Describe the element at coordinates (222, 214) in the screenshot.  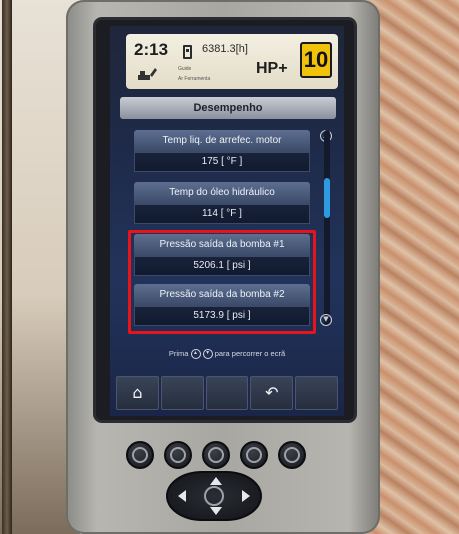
I see `param-value: 114 [ °F ]` at that location.